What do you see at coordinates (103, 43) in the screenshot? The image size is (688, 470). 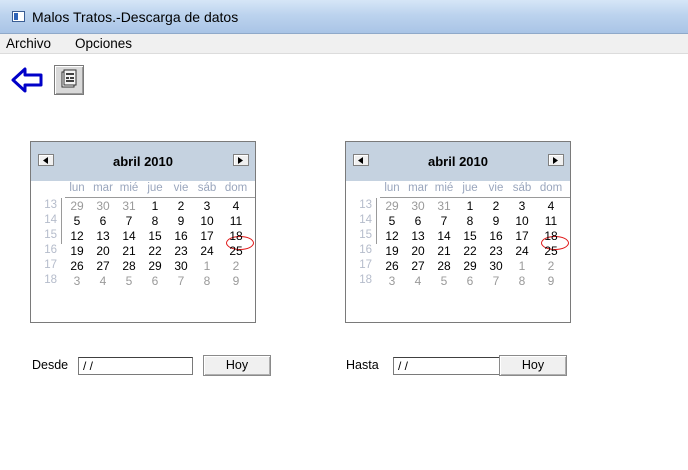 I see `menu-opciones: Opciones` at bounding box center [103, 43].